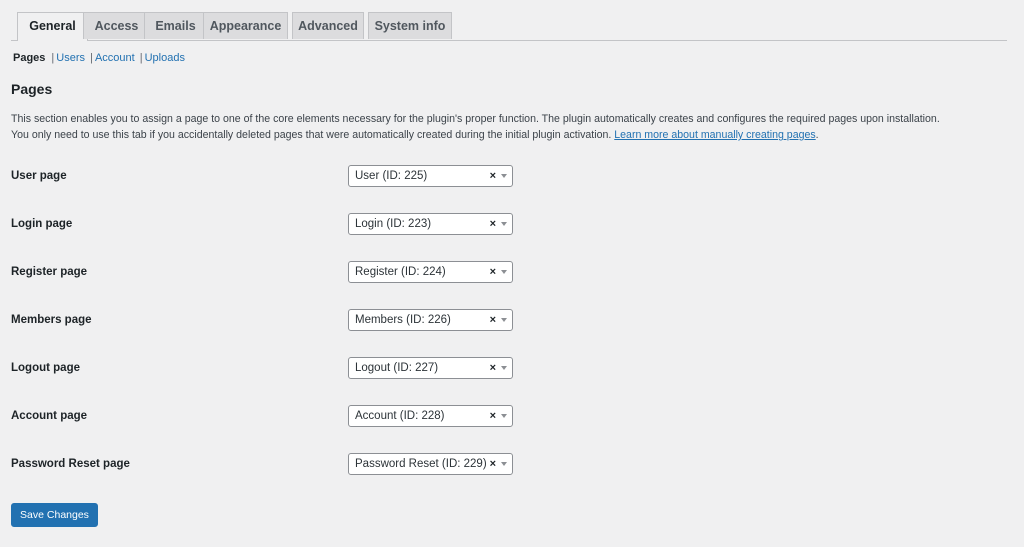 Image resolution: width=1024 pixels, height=547 pixels. Describe the element at coordinates (165, 58) in the screenshot. I see `subnav-link-uploads: Uploads` at that location.